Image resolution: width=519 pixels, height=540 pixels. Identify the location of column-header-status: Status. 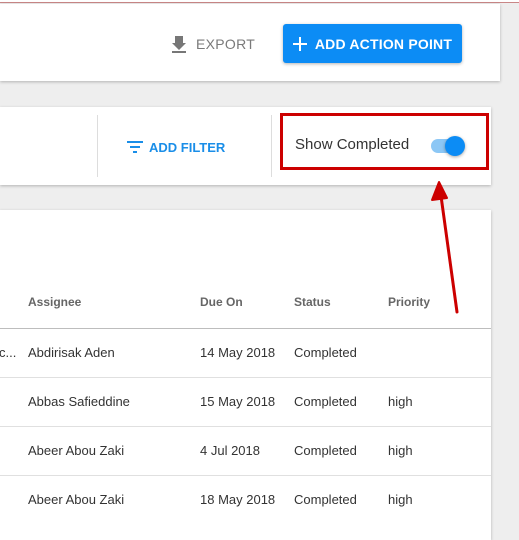
(312, 302).